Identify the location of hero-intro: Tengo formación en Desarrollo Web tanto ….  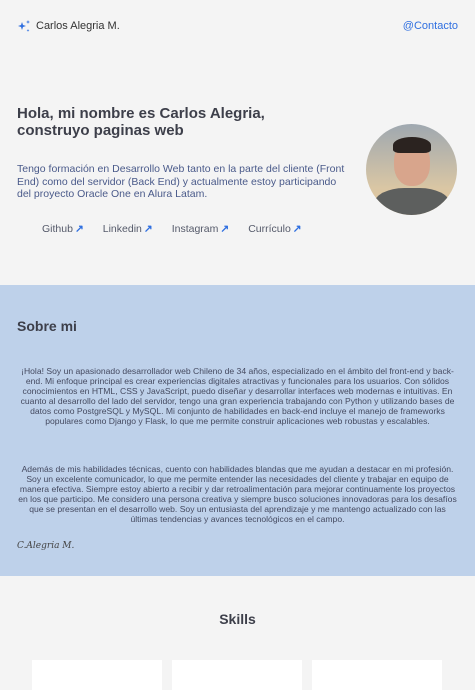
(181, 181).